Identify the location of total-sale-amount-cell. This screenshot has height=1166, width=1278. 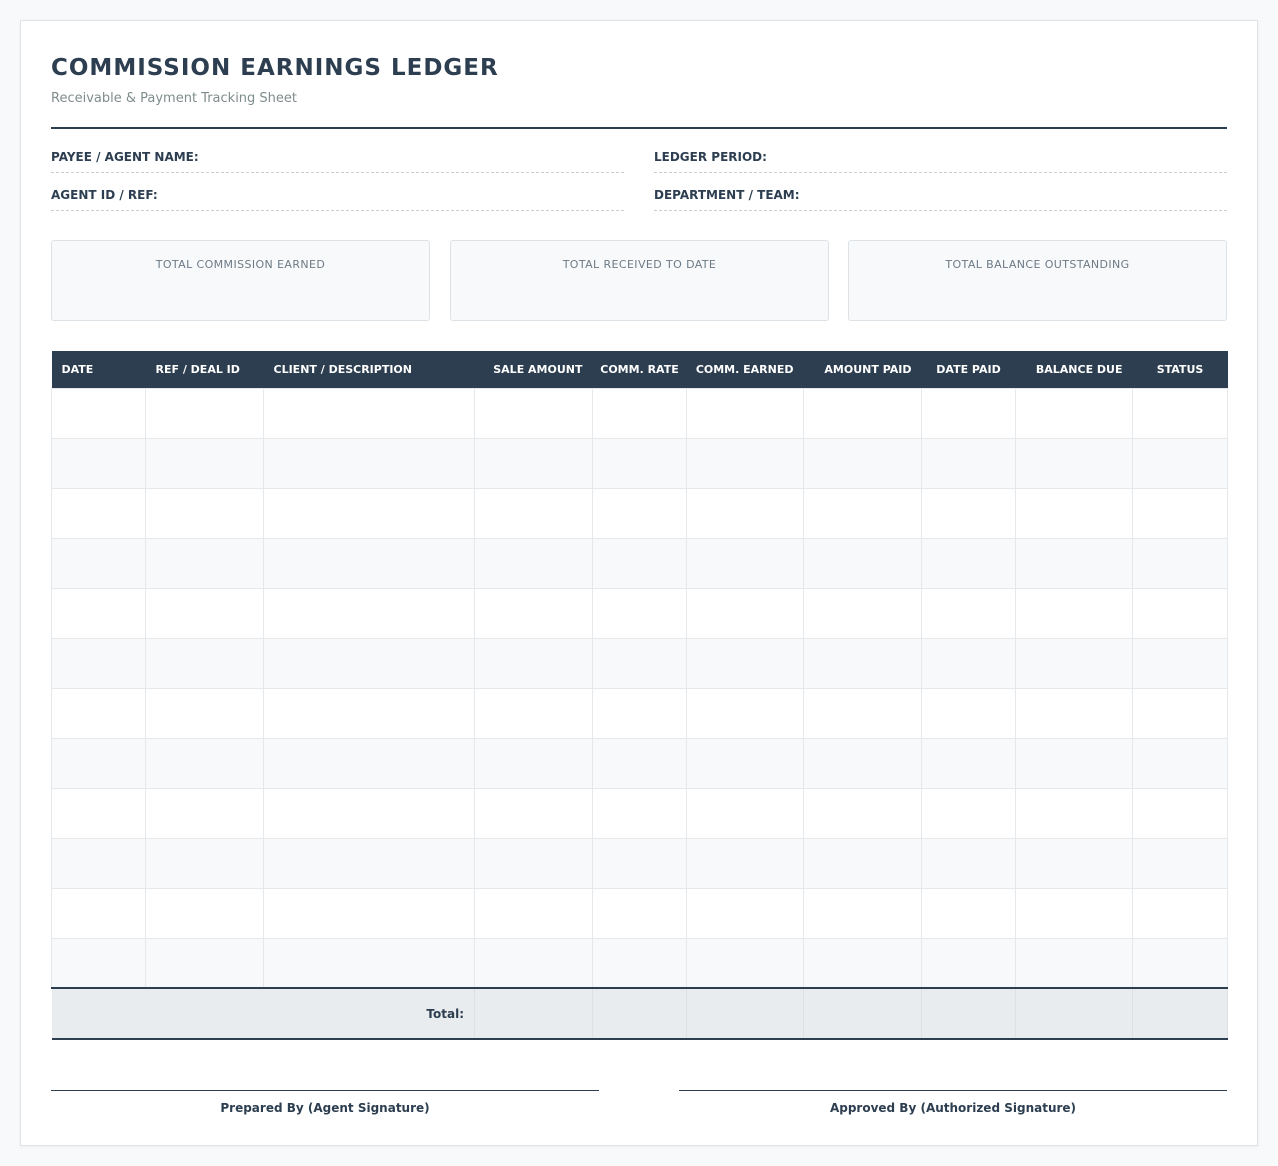
(533, 1013).